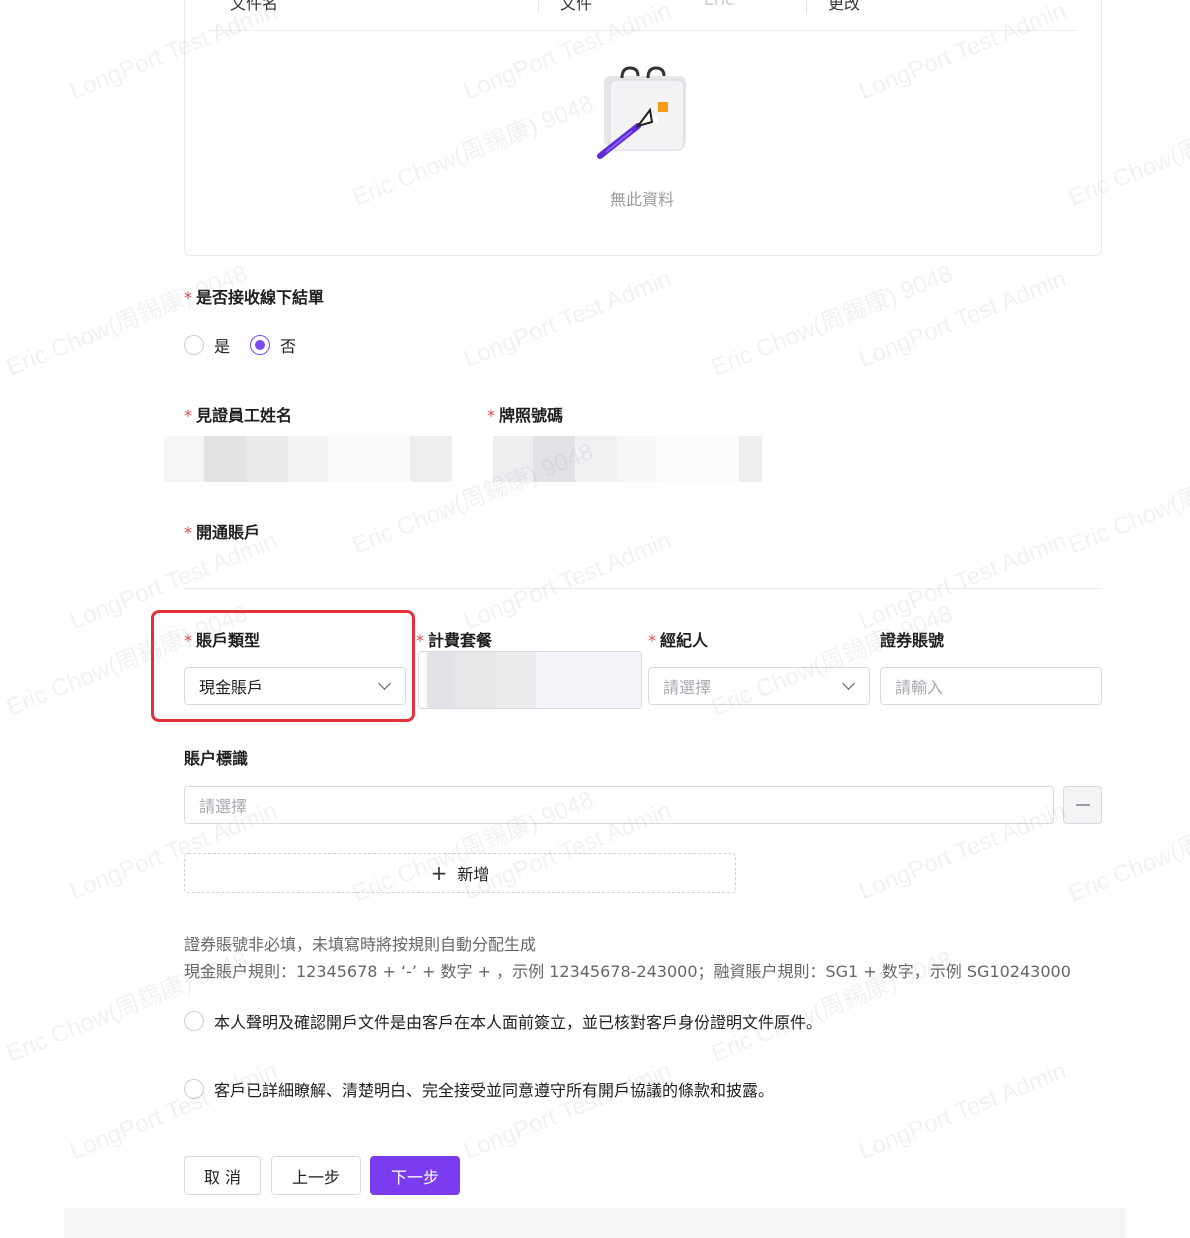 The height and width of the screenshot is (1238, 1190). I want to click on broker-label-text: 經紀人, so click(684, 640).